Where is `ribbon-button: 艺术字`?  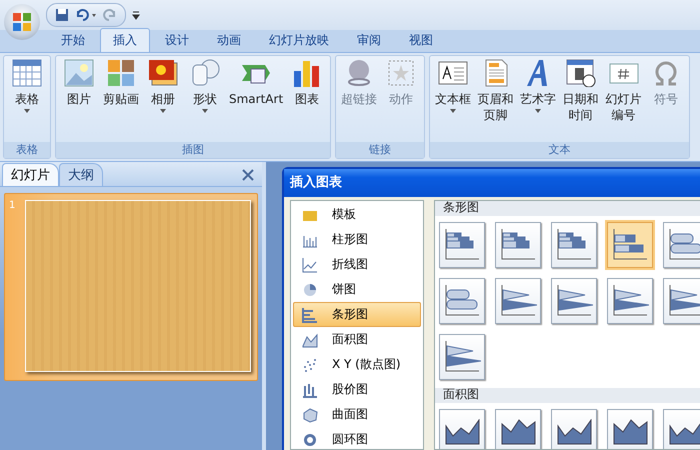 ribbon-button: 艺术字 is located at coordinates (538, 100).